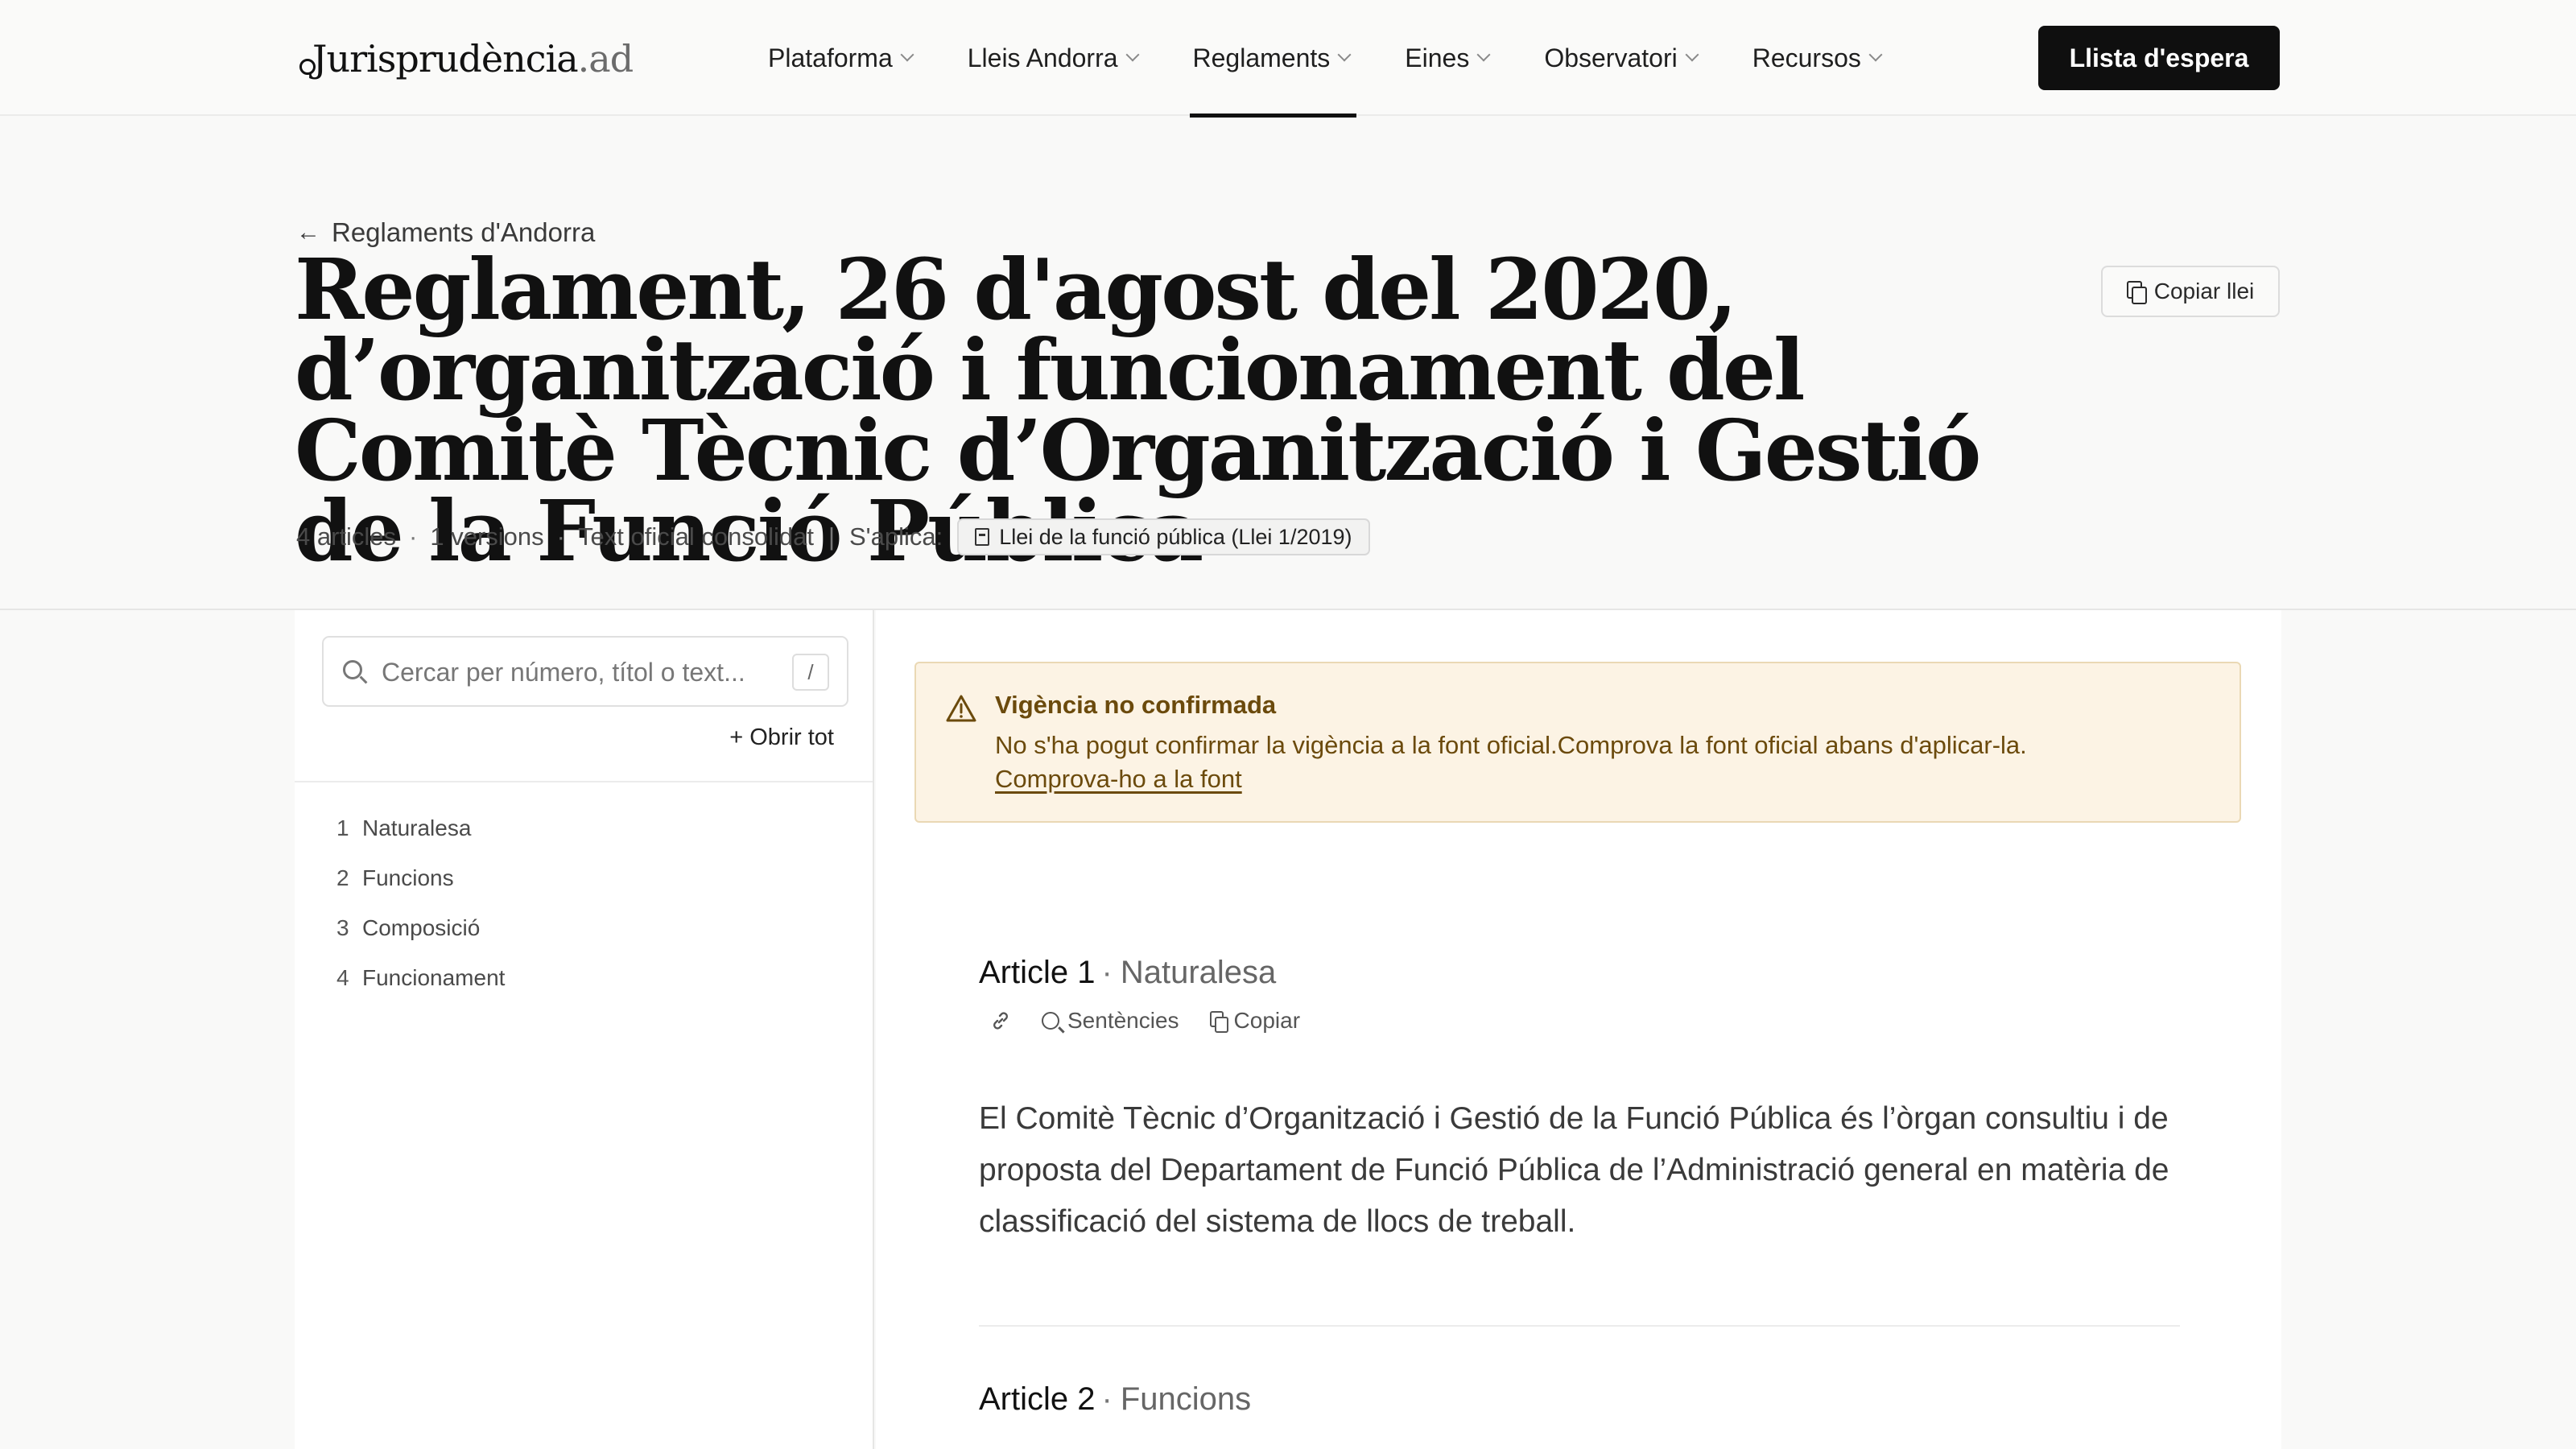 This screenshot has width=2576, height=1449. I want to click on nav-item-eines: Eines, so click(1447, 58).